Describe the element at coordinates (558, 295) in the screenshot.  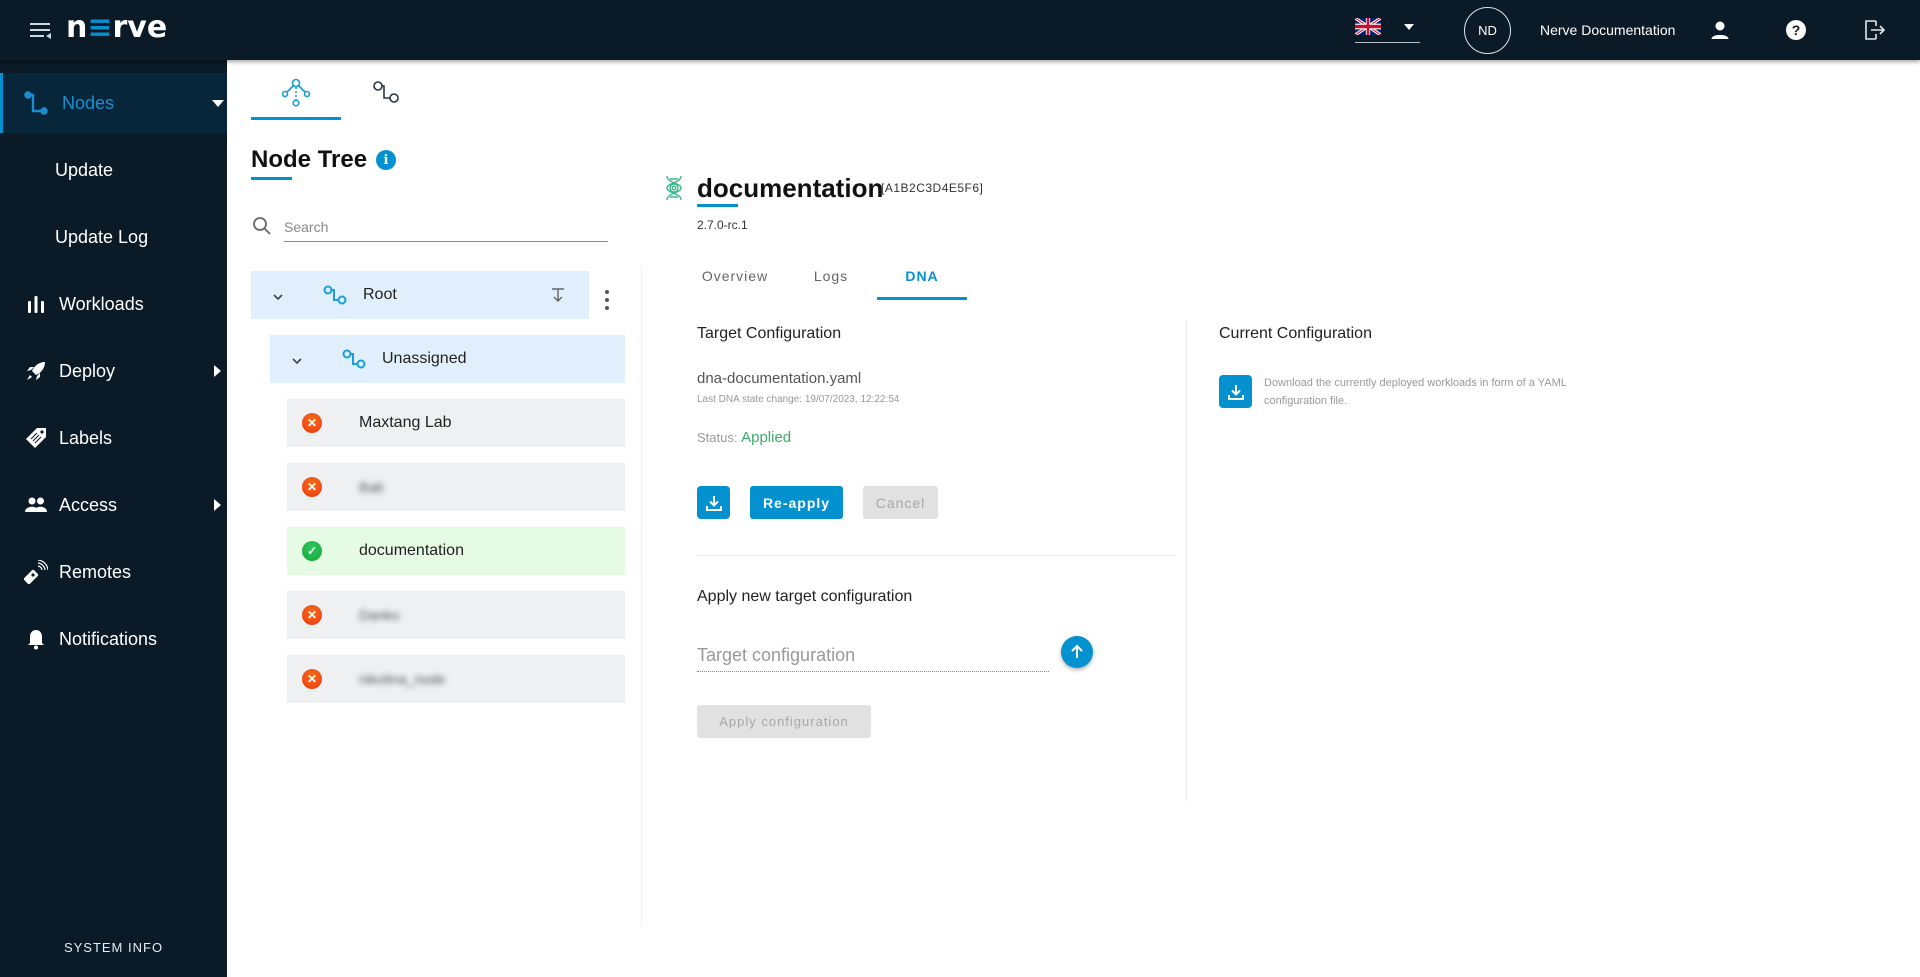
I see `collapse-all-icon` at that location.